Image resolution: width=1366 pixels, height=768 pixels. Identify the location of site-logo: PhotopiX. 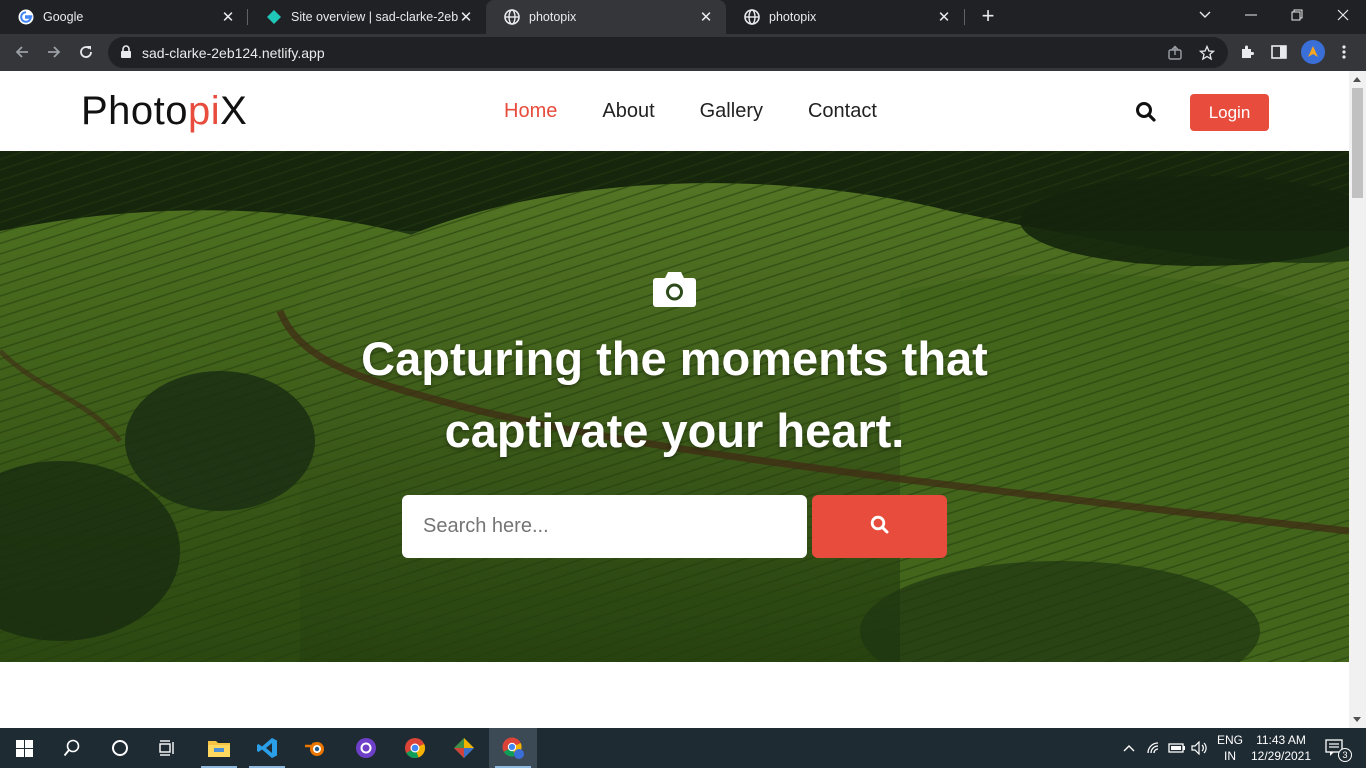
(164, 111).